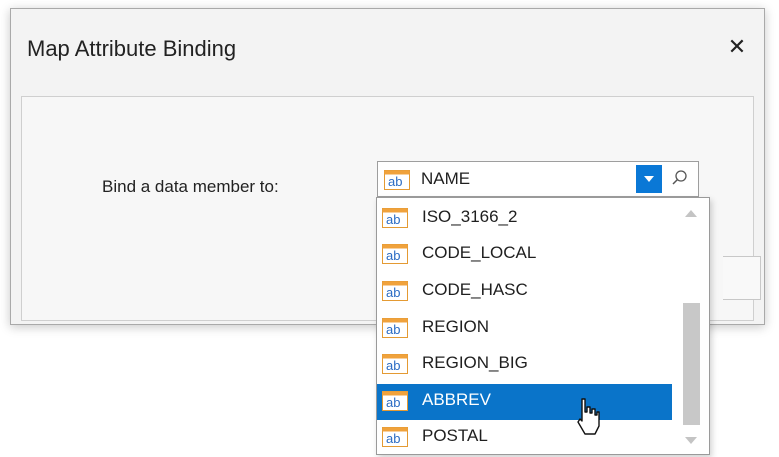 The height and width of the screenshot is (457, 779). I want to click on scroll-down-arrow-icon, so click(691, 440).